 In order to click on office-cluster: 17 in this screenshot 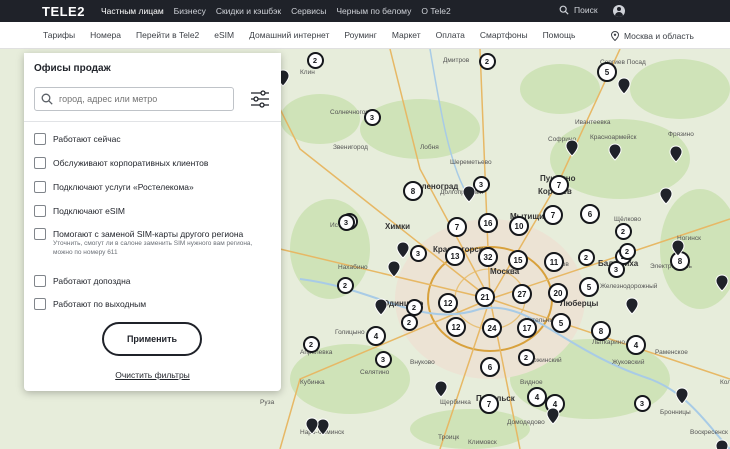, I will do `click(527, 328)`.